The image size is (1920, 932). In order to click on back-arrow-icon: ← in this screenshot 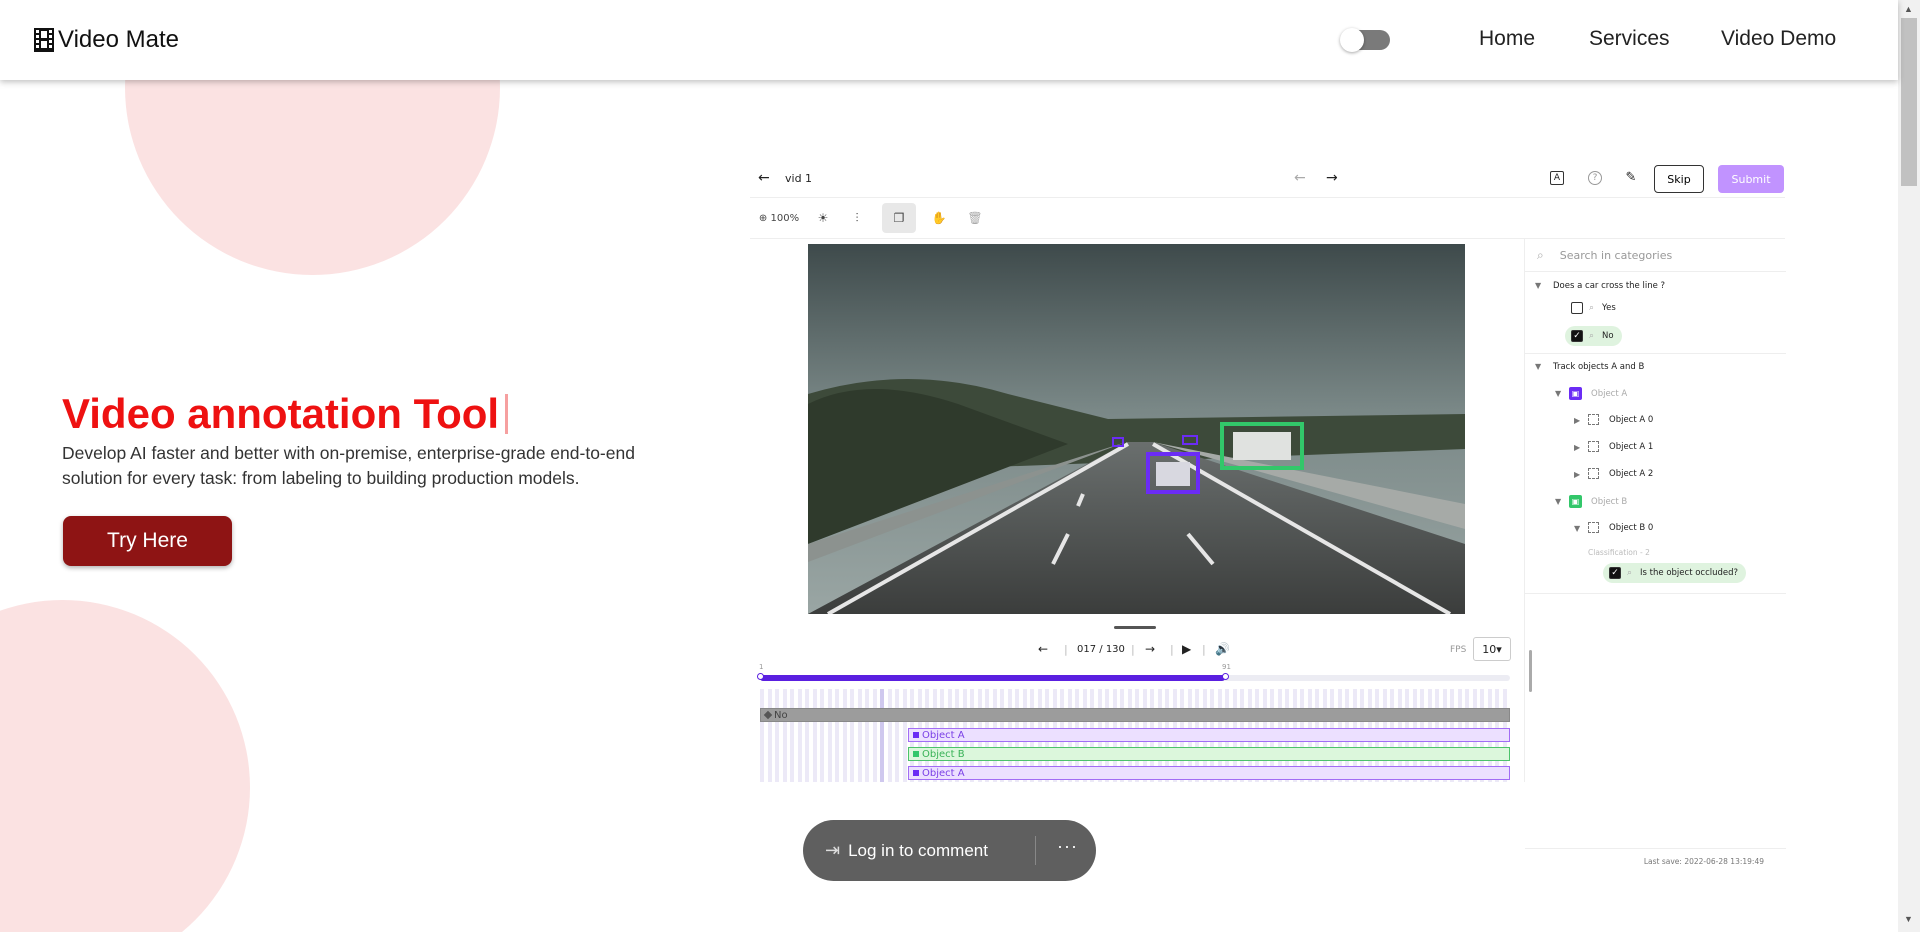, I will do `click(764, 178)`.